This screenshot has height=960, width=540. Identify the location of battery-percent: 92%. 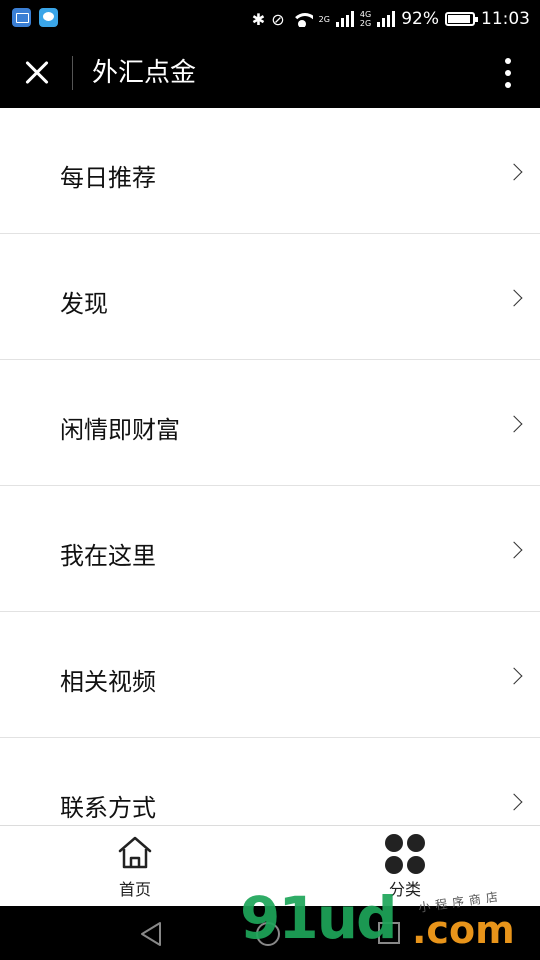
(420, 19).